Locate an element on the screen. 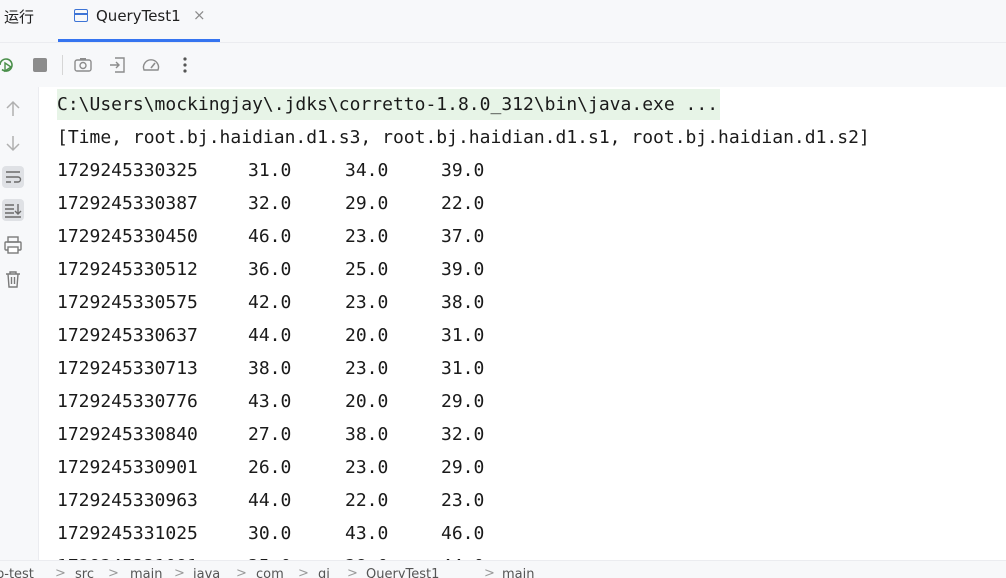 The image size is (1006, 578). breadcrumb-item: b-test is located at coordinates (17, 572).